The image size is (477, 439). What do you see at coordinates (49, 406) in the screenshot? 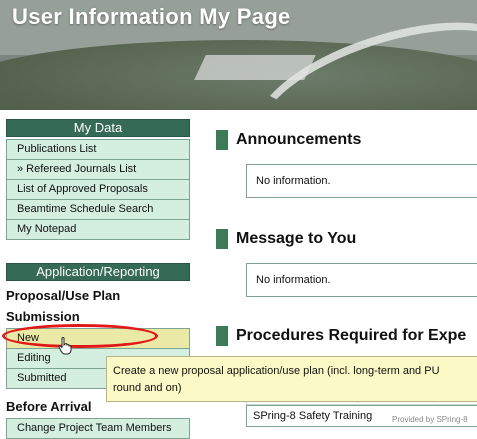
I see `before-arrival-heading: Before Arrival` at bounding box center [49, 406].